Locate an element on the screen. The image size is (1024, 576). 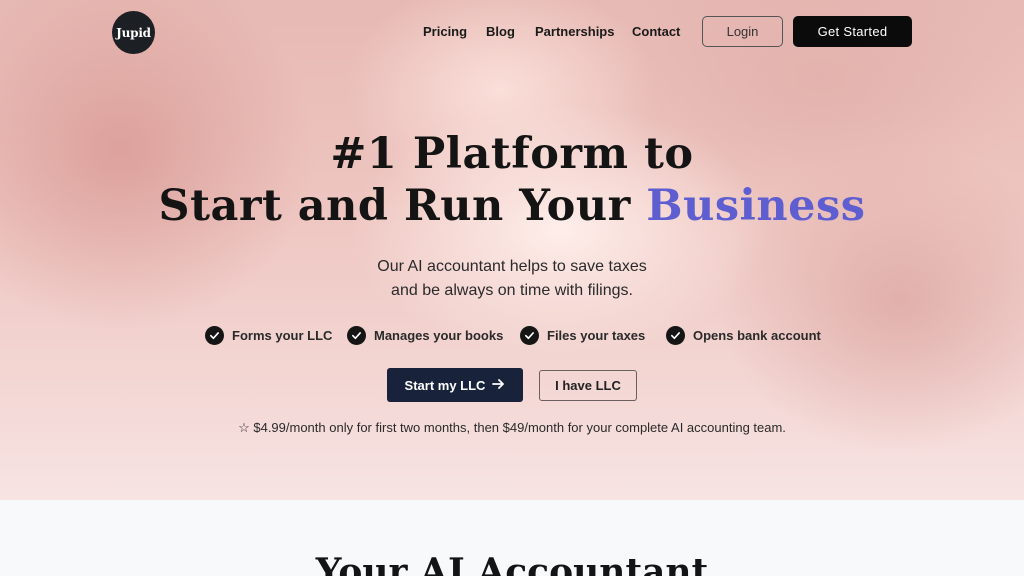
feature-label: Forms your LLC is located at coordinates (282, 335).